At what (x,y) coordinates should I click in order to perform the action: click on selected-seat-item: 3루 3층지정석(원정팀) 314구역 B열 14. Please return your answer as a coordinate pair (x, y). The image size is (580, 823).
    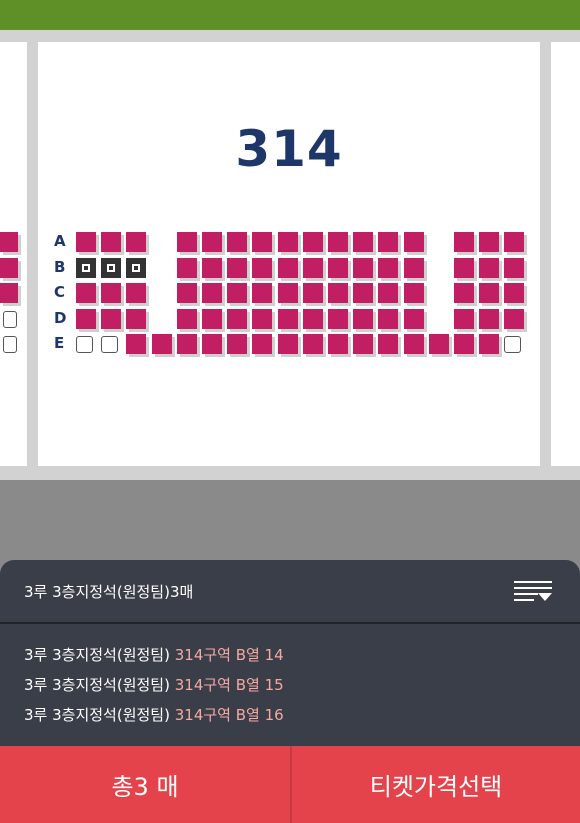
    Looking at the image, I should click on (154, 655).